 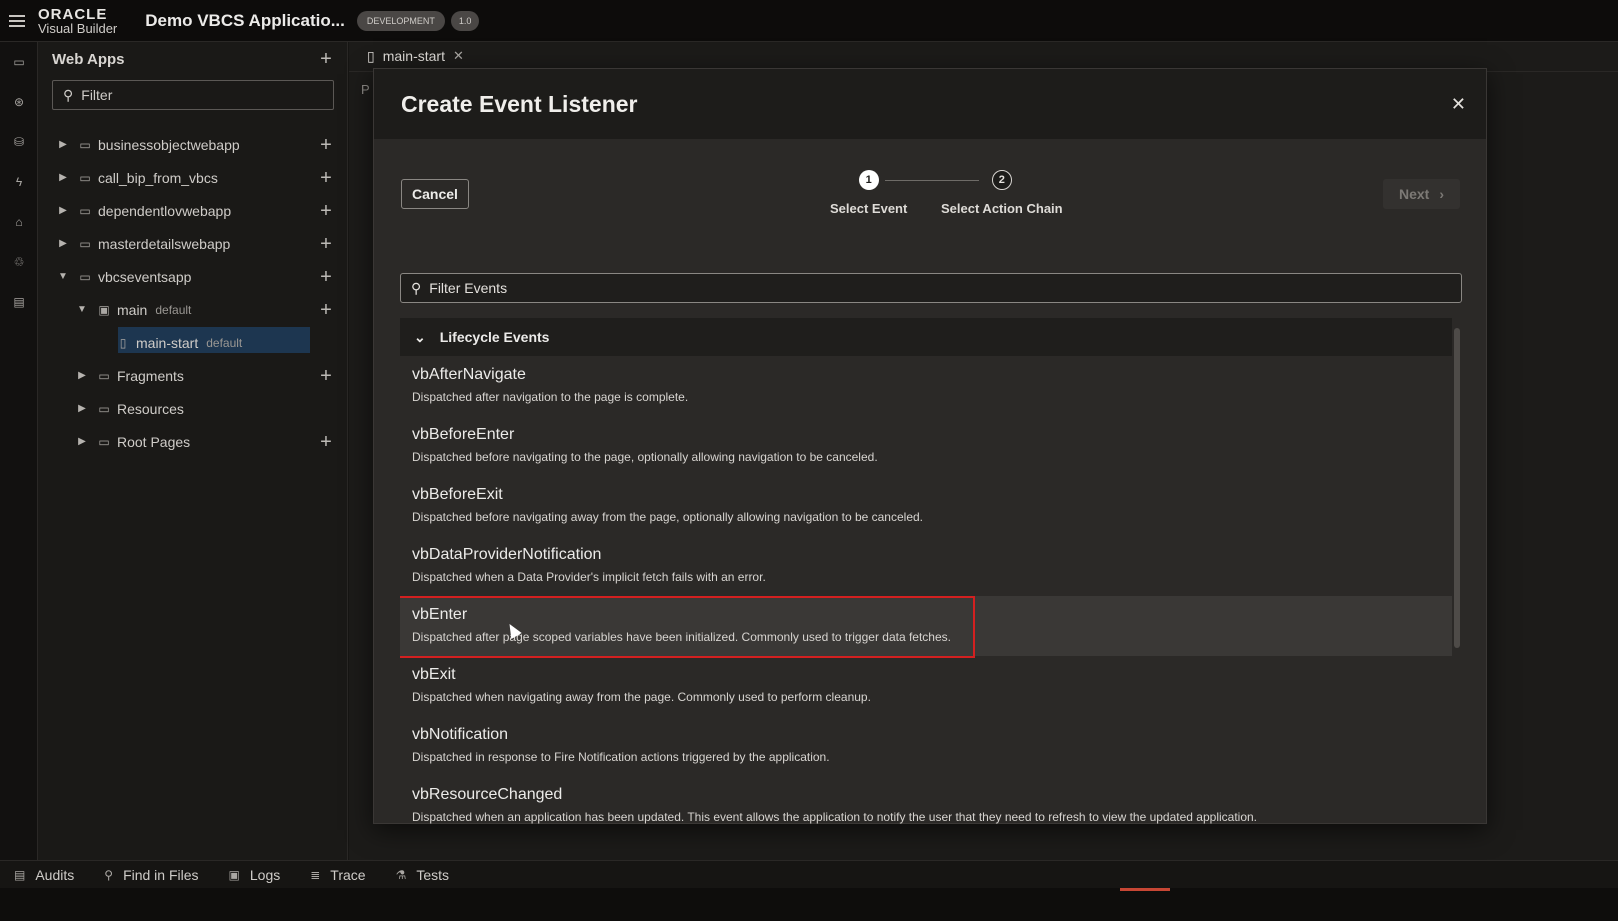 I want to click on cancel-button: Cancel, so click(x=435, y=194).